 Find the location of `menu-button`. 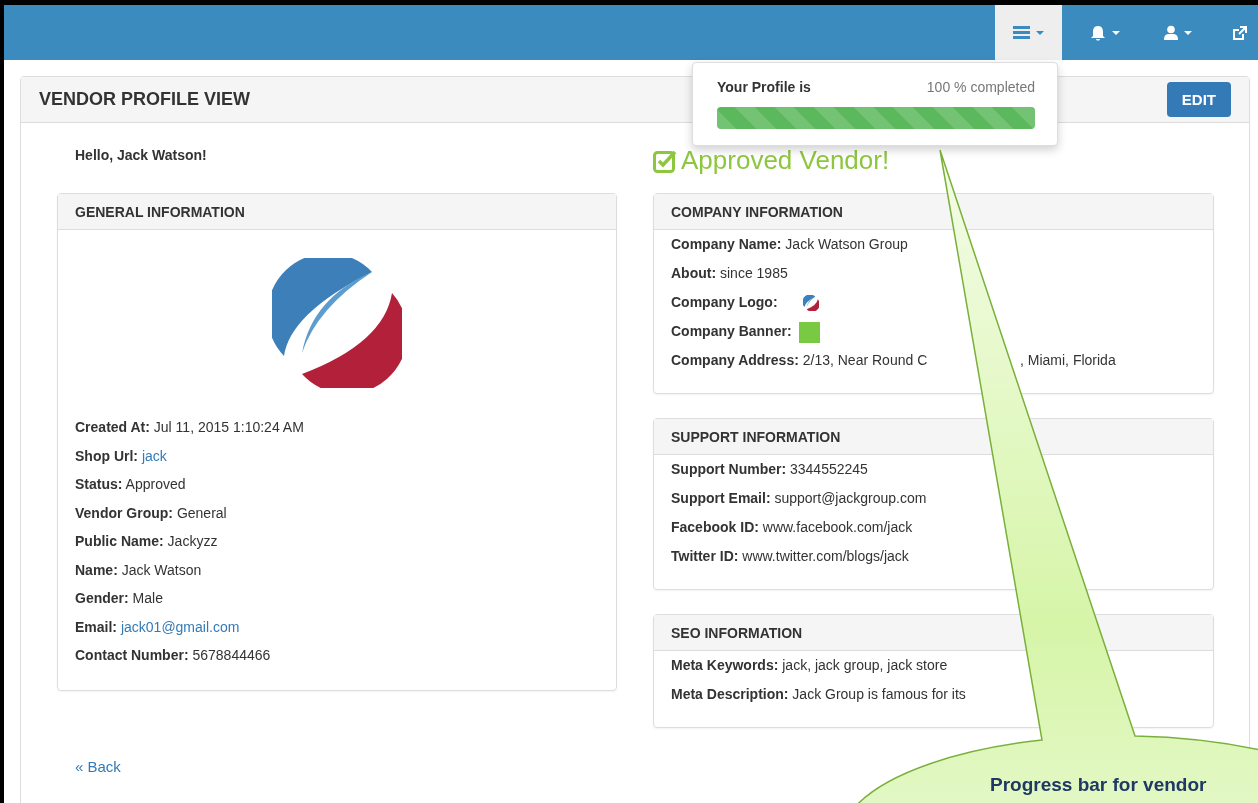

menu-button is located at coordinates (1028, 32).